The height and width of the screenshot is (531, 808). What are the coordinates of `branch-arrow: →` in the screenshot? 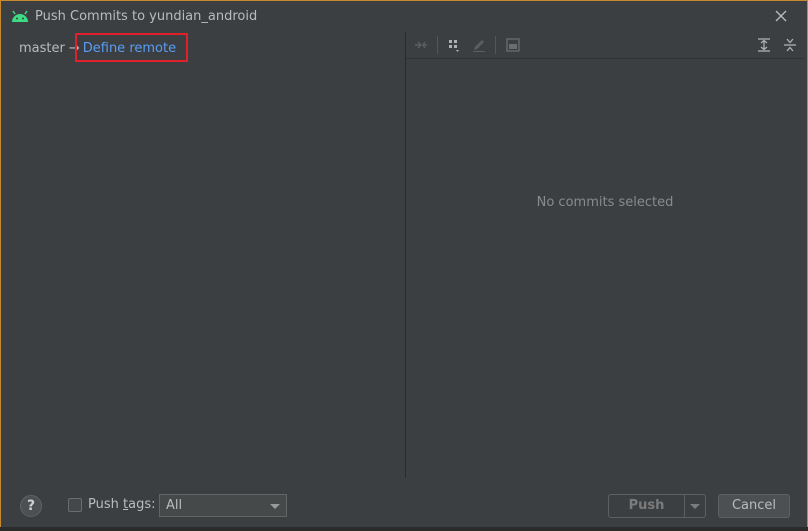 It's located at (74, 48).